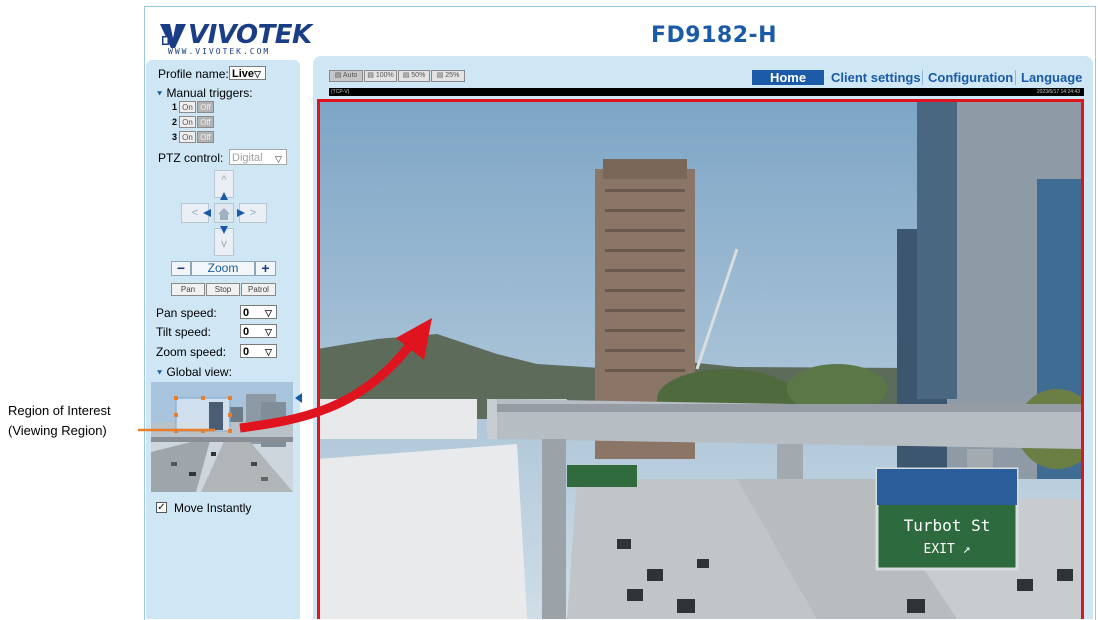 Image resolution: width=1098 pixels, height=620 pixels. Describe the element at coordinates (876, 77) in the screenshot. I see `nav-client-settings: Client settings` at that location.